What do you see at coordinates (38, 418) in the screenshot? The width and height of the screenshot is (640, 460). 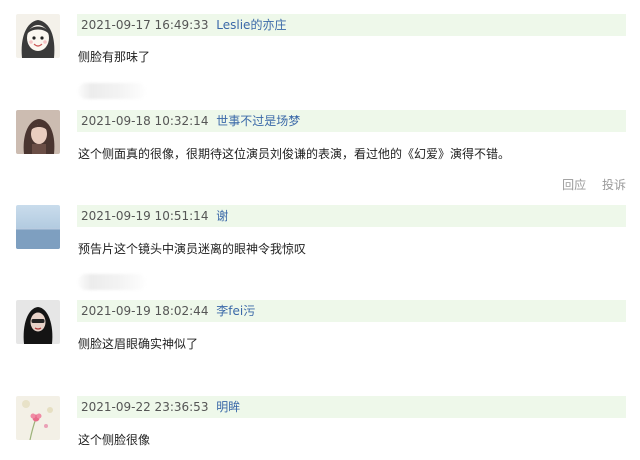 I see `flower-avatar` at bounding box center [38, 418].